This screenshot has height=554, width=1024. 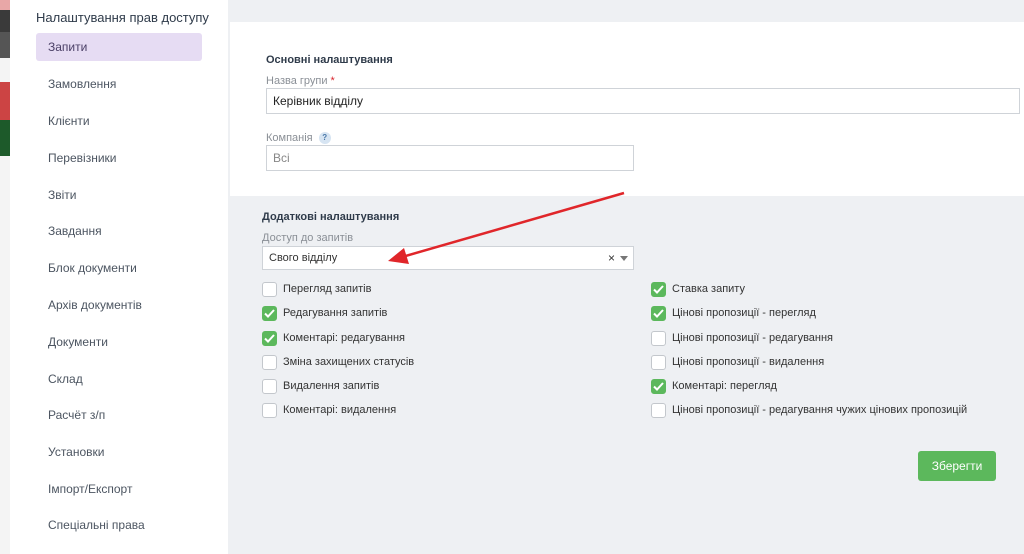 What do you see at coordinates (724, 386) in the screenshot?
I see `checkbox-label: Коментарі: перегляд` at bounding box center [724, 386].